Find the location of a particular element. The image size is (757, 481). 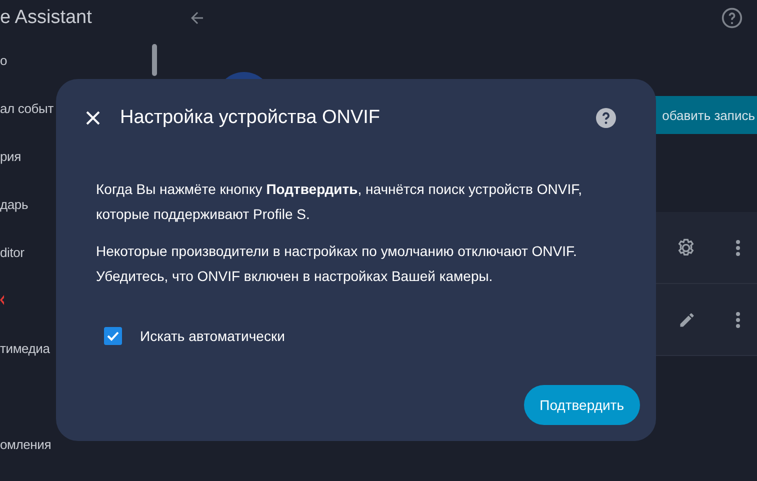

dialog-paragraph: Некоторые производители в настройках по умолчанию отключают ONVIF. Убедитесь, что ONVIF включен в настройках Вашей камеры. is located at coordinates (337, 264).